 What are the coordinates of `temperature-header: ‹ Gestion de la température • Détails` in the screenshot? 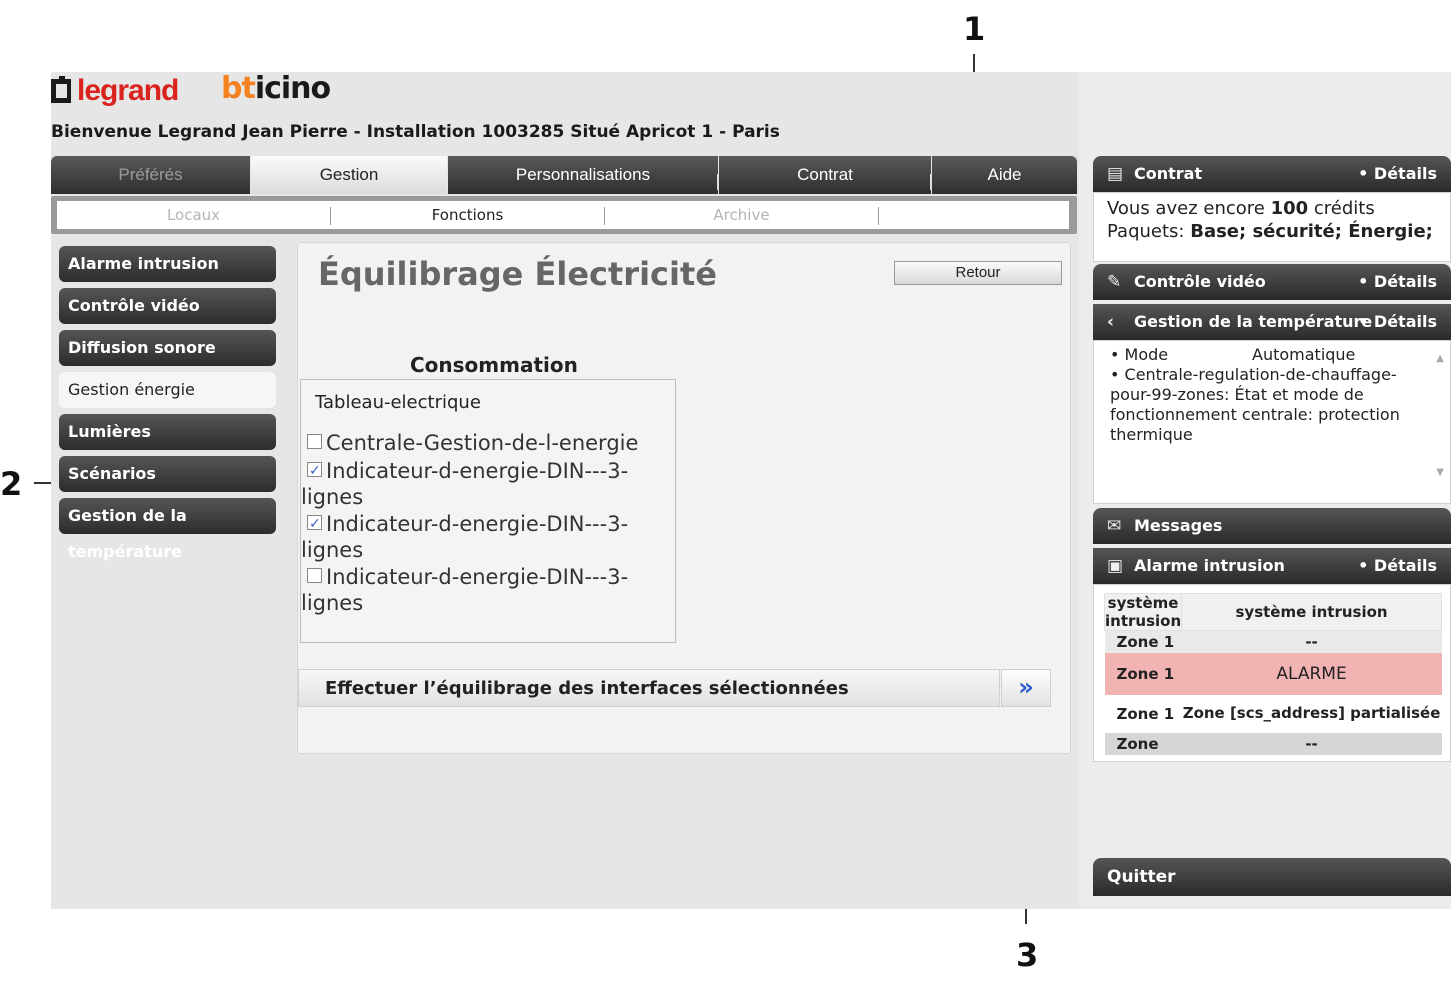 It's located at (1272, 322).